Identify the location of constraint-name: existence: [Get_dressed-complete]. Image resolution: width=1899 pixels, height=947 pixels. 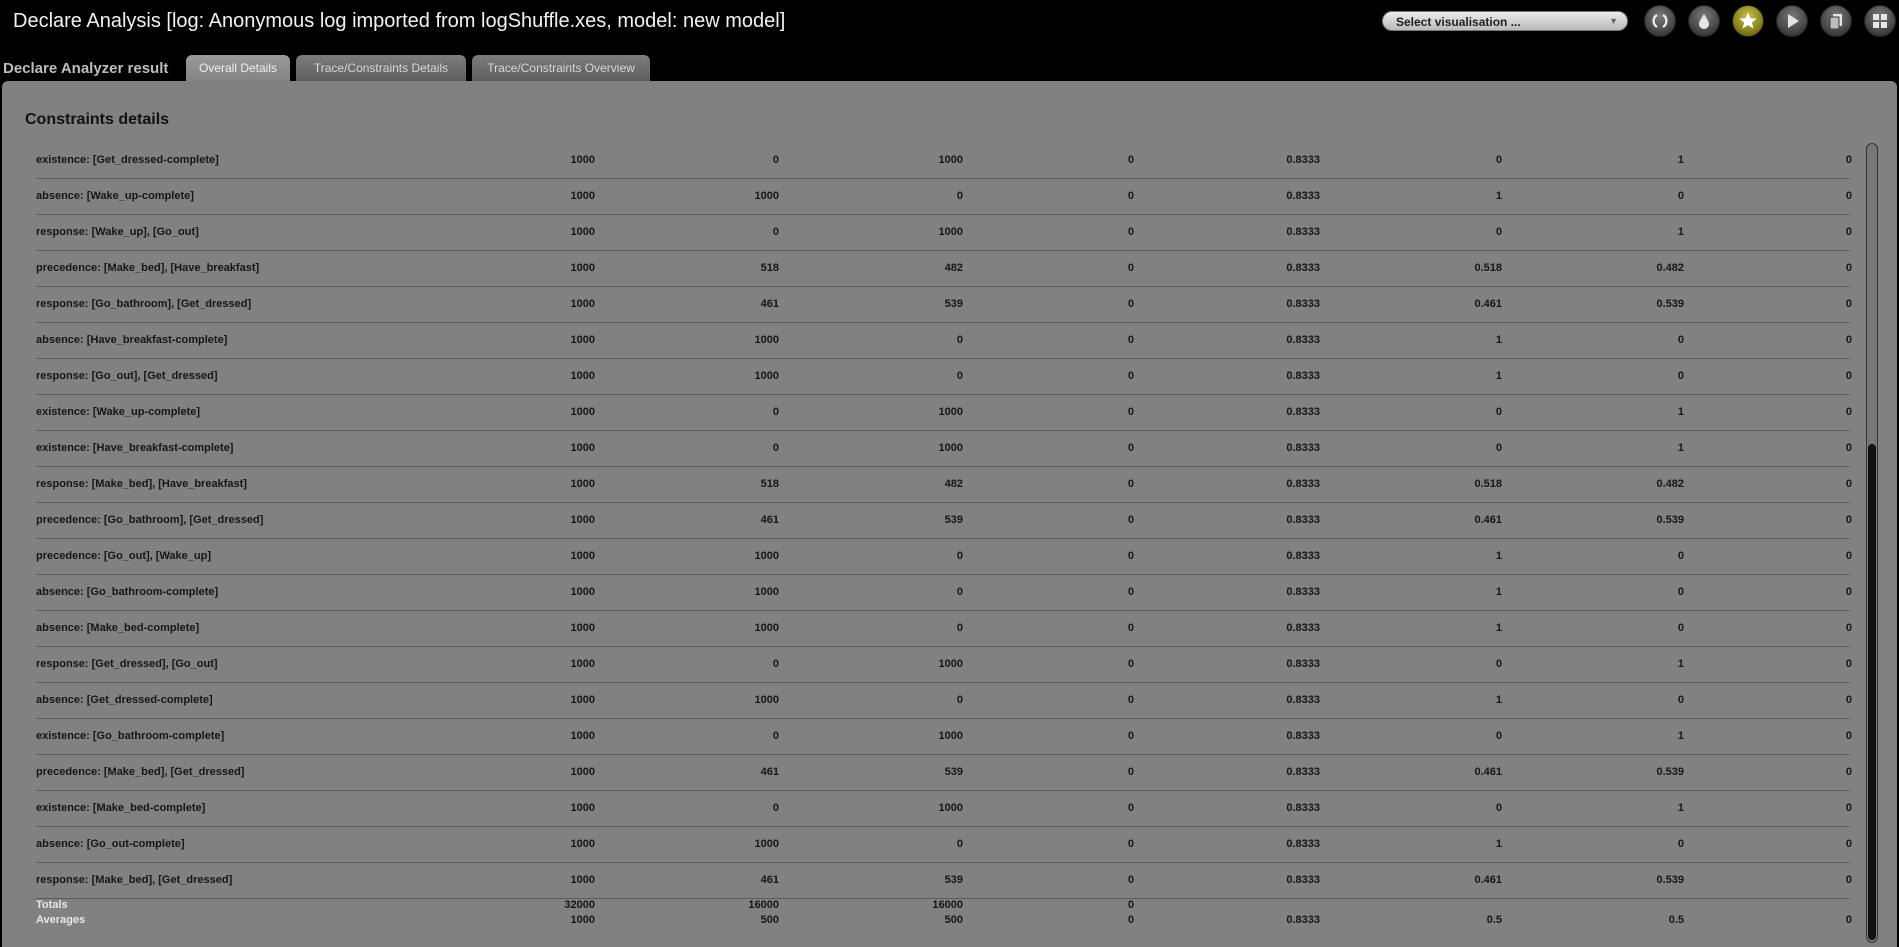
(127, 160).